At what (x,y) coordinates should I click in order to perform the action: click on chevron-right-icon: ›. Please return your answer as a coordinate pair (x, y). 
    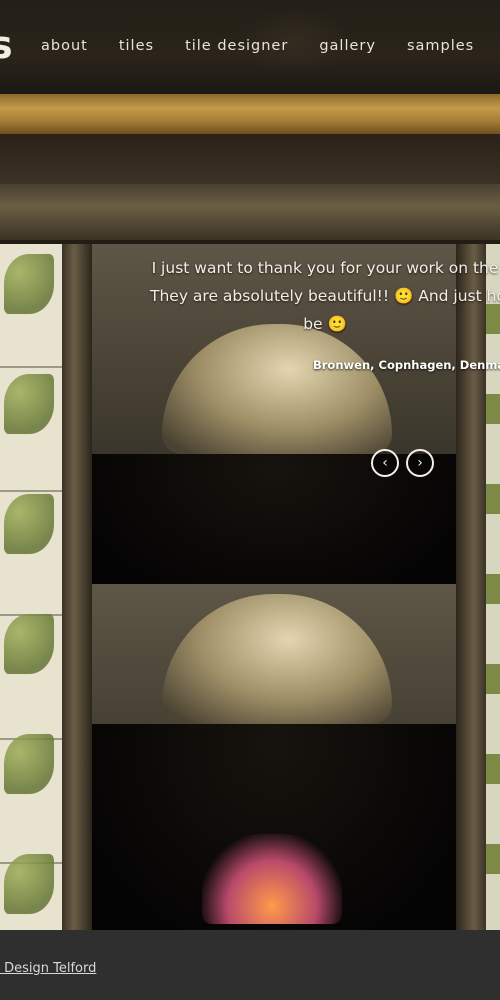
    Looking at the image, I should click on (420, 463).